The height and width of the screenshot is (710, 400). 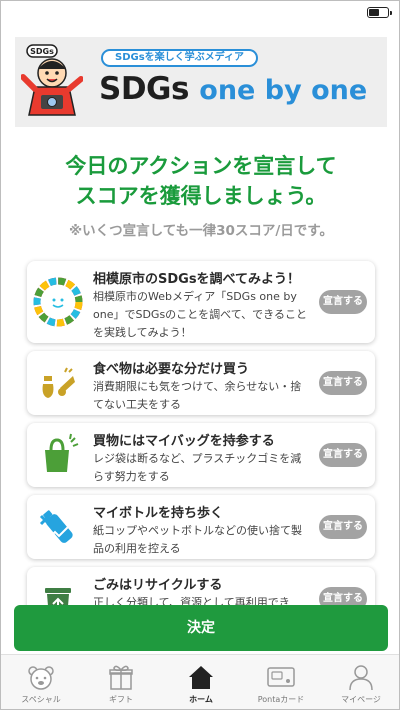 I want to click on tab-special: スペシャル, so click(x=41, y=682).